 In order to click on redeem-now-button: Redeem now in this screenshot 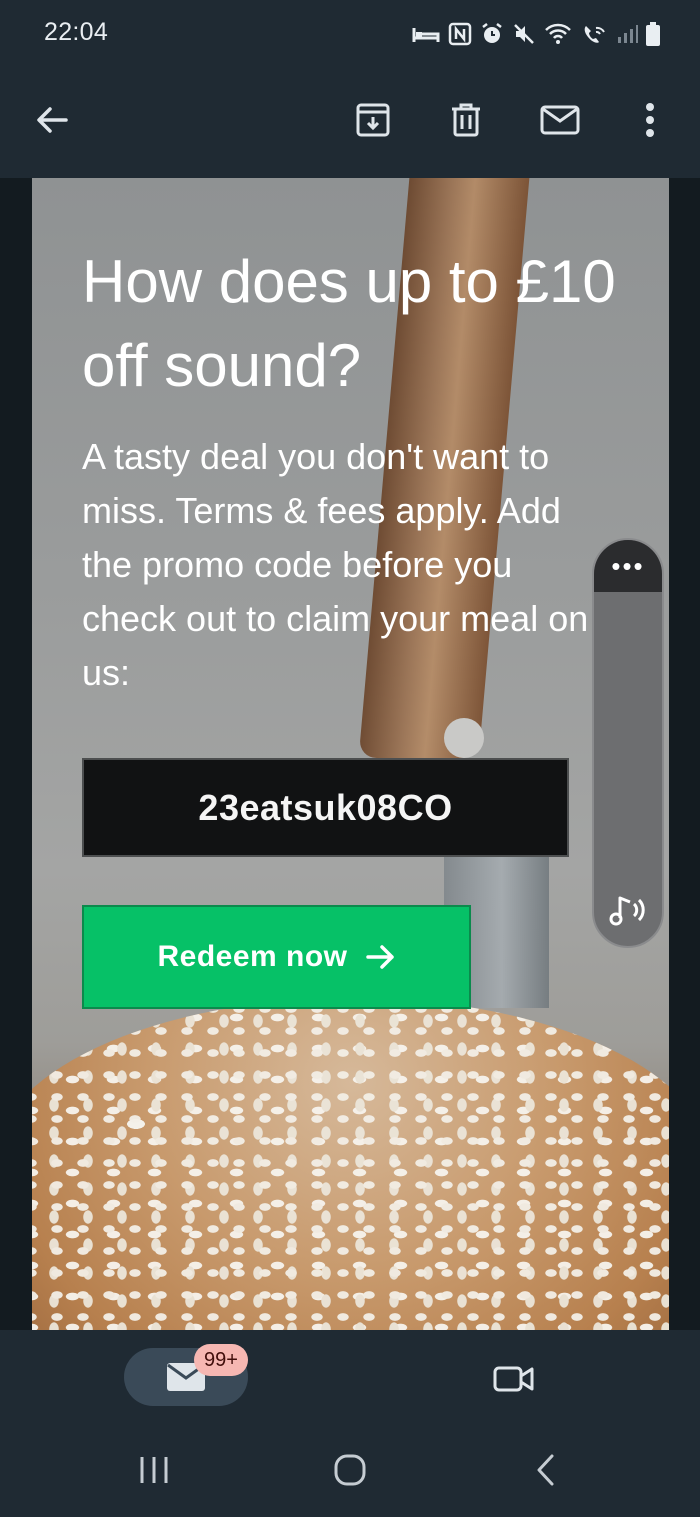, I will do `click(276, 957)`.